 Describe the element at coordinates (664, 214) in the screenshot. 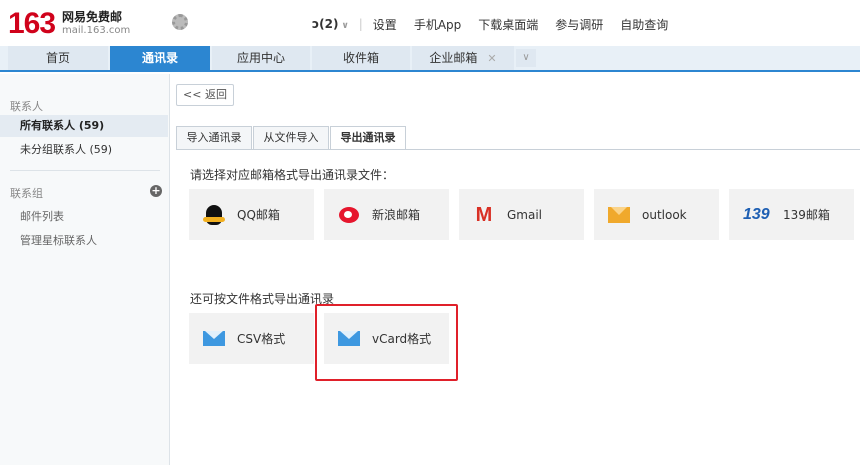

I see `card-label: outlook` at that location.